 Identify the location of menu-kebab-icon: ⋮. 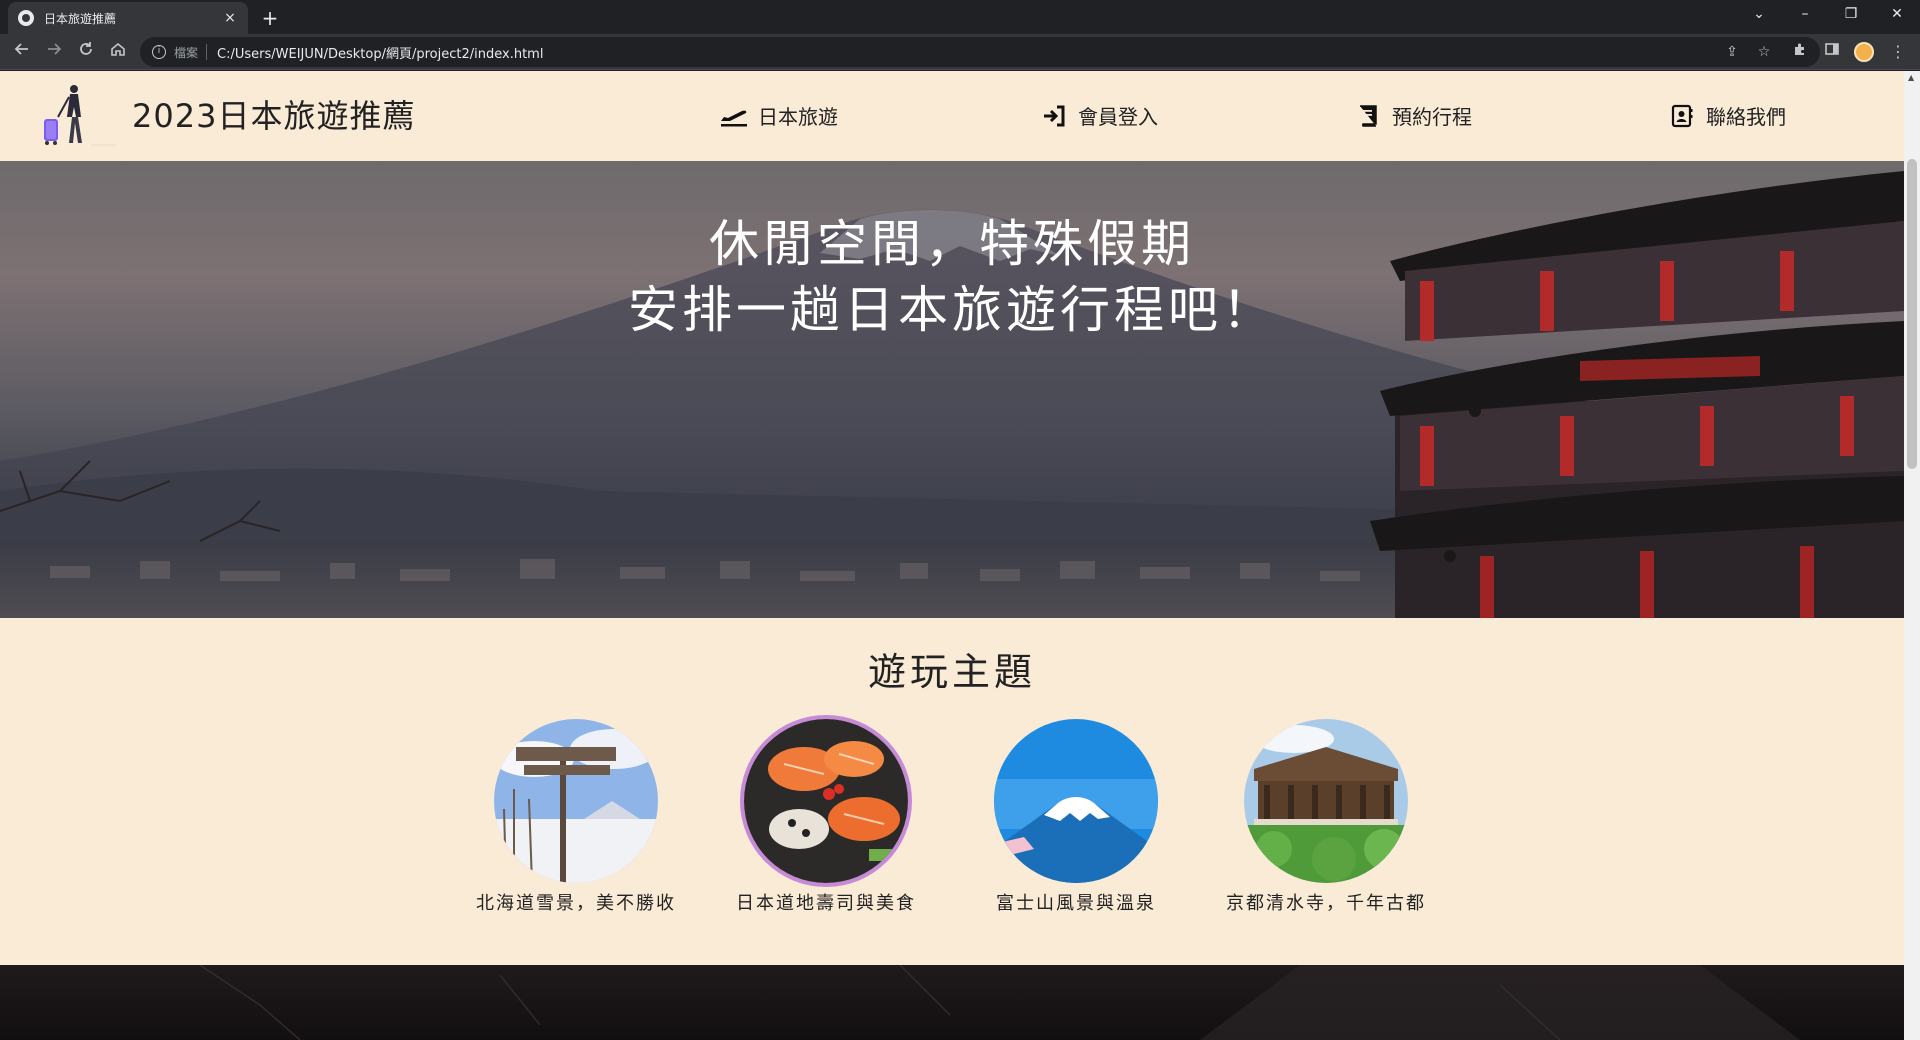
(1898, 52).